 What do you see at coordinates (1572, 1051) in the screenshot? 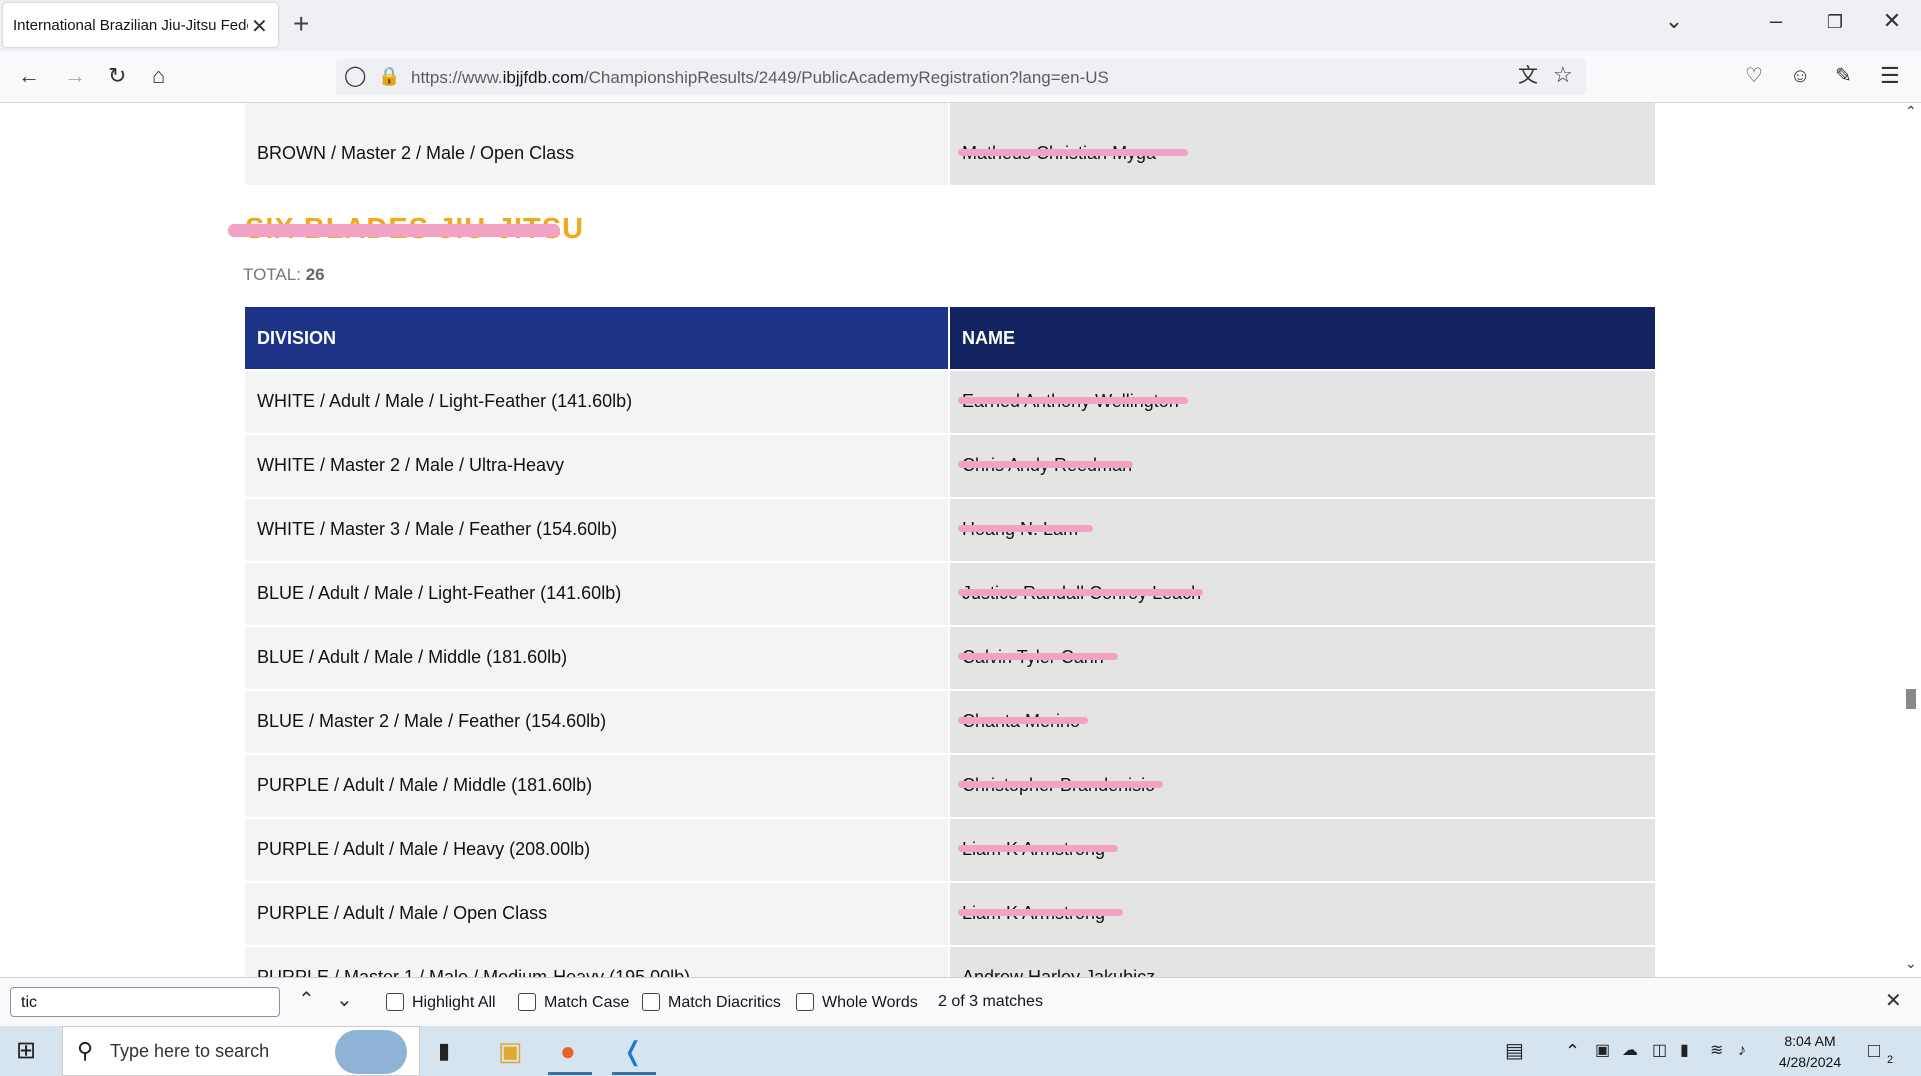
I see `show-hidden-icons-icon: ⌃` at bounding box center [1572, 1051].